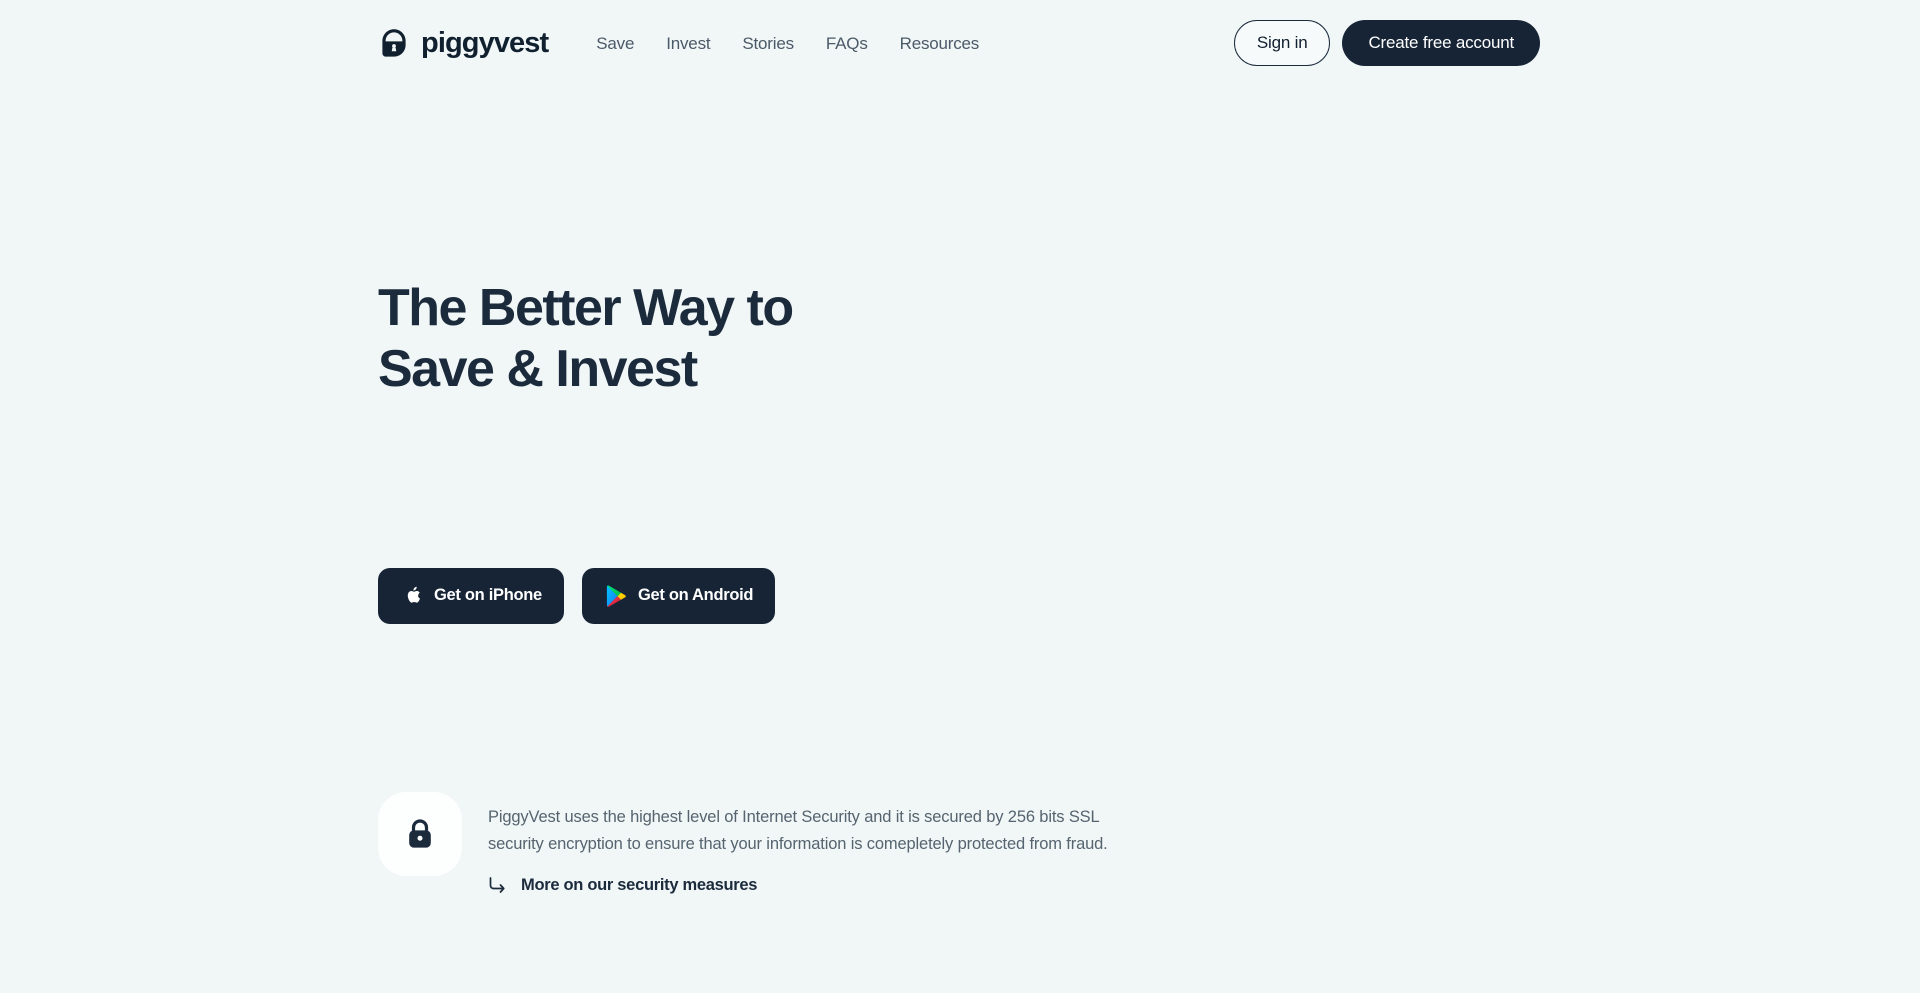 This screenshot has width=1920, height=993. I want to click on apple-icon, so click(411, 596).